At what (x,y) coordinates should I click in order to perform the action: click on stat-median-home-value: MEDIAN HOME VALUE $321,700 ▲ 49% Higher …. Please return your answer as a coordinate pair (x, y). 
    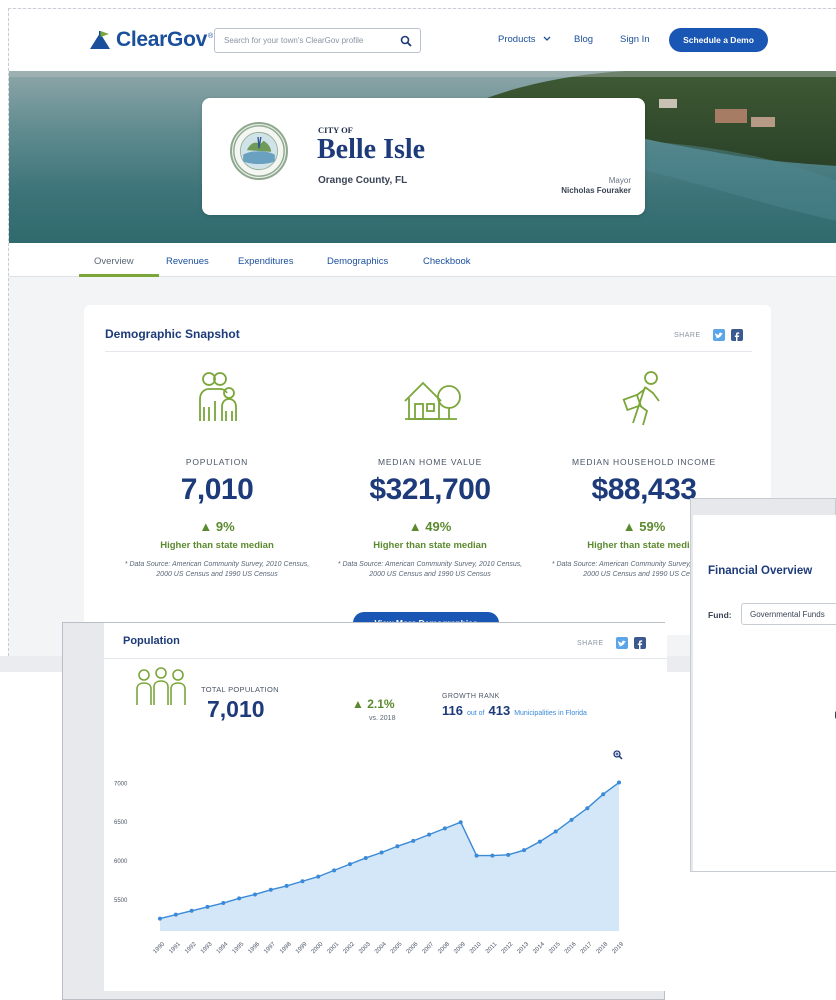
    Looking at the image, I should click on (430, 475).